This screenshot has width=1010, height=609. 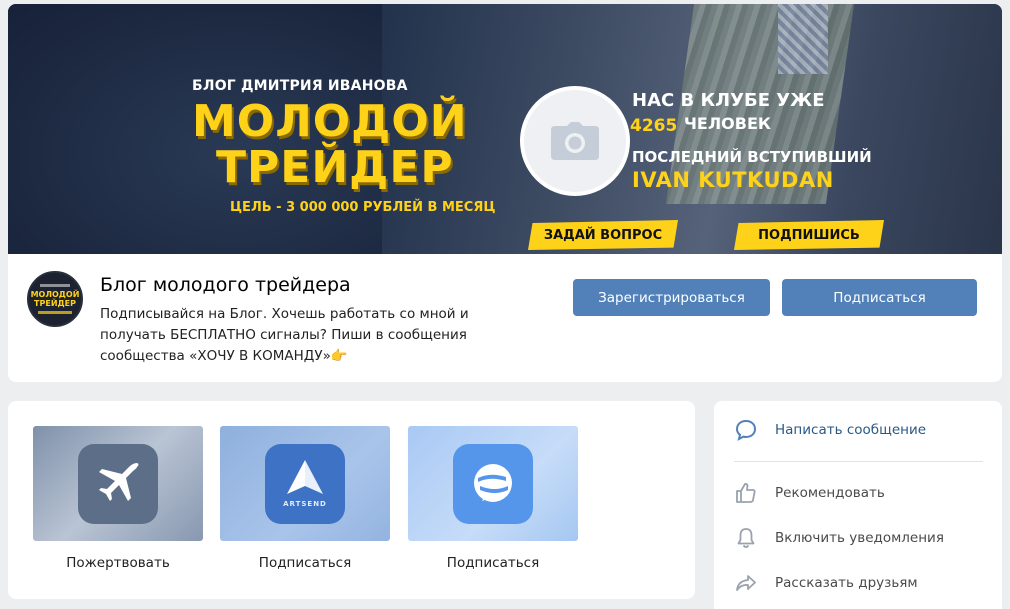 I want to click on recommend-action: Рекомендовать, so click(x=859, y=493).